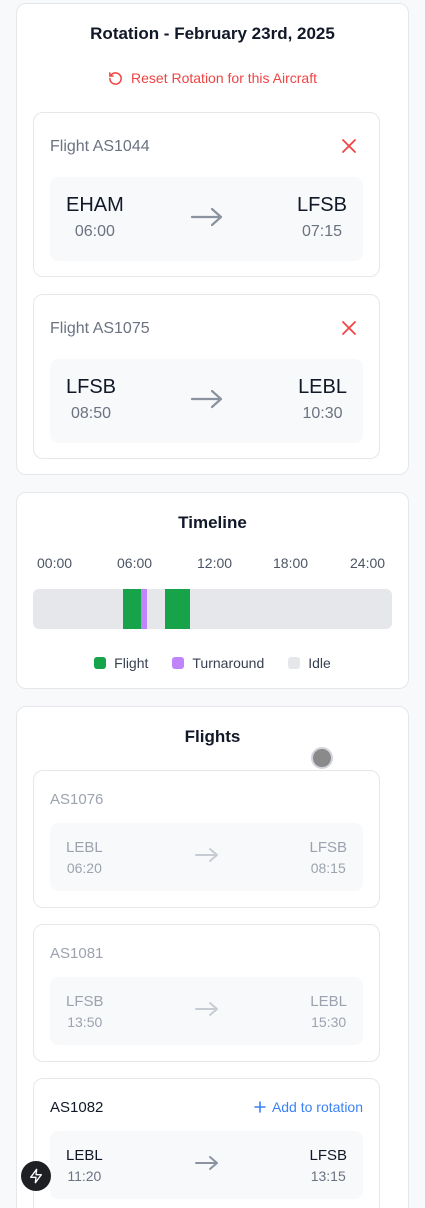 The height and width of the screenshot is (1208, 425). Describe the element at coordinates (91, 413) in the screenshot. I see `departure-time: 08:50` at that location.